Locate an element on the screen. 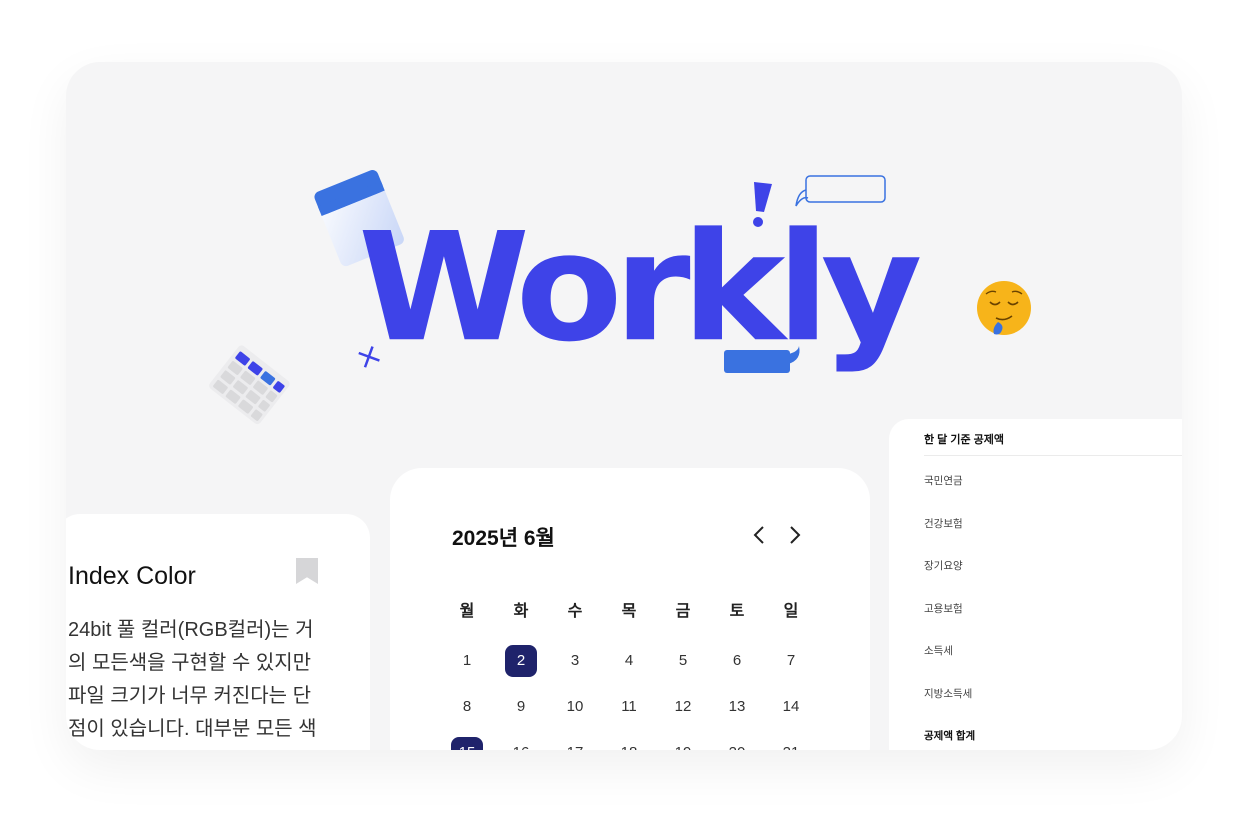  brand-logo: Workly is located at coordinates (640, 287).